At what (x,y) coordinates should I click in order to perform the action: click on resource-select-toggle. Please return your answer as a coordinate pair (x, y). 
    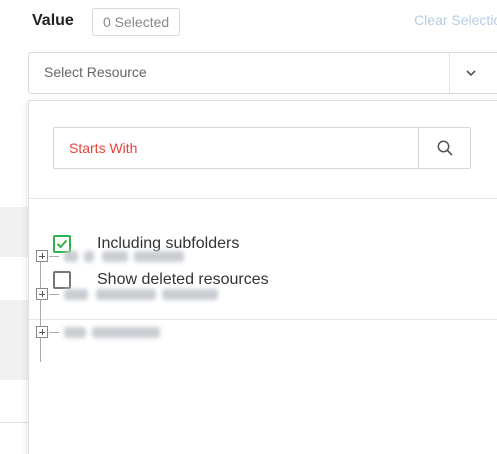
    Looking at the image, I should click on (472, 73).